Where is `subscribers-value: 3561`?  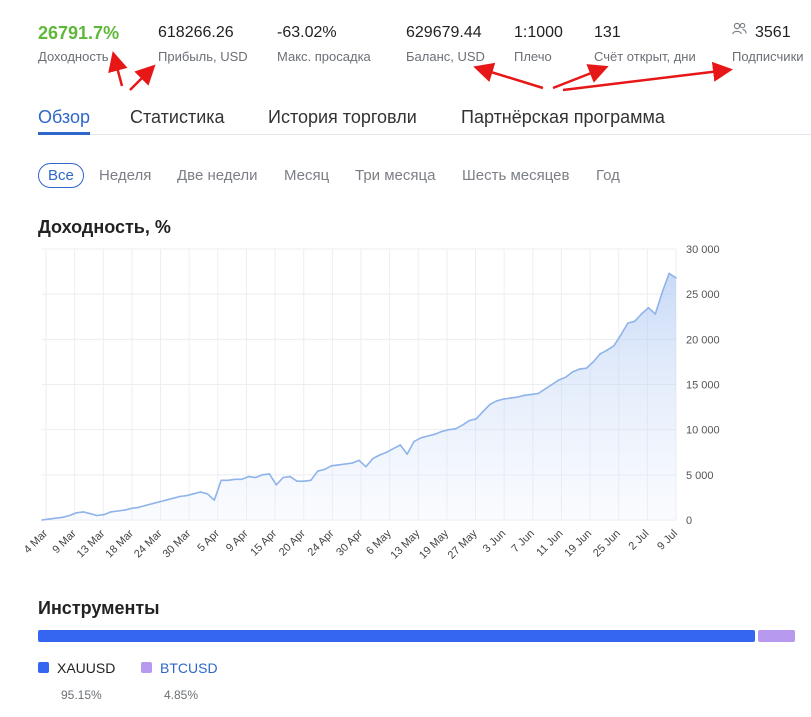
subscribers-value: 3561 is located at coordinates (773, 32).